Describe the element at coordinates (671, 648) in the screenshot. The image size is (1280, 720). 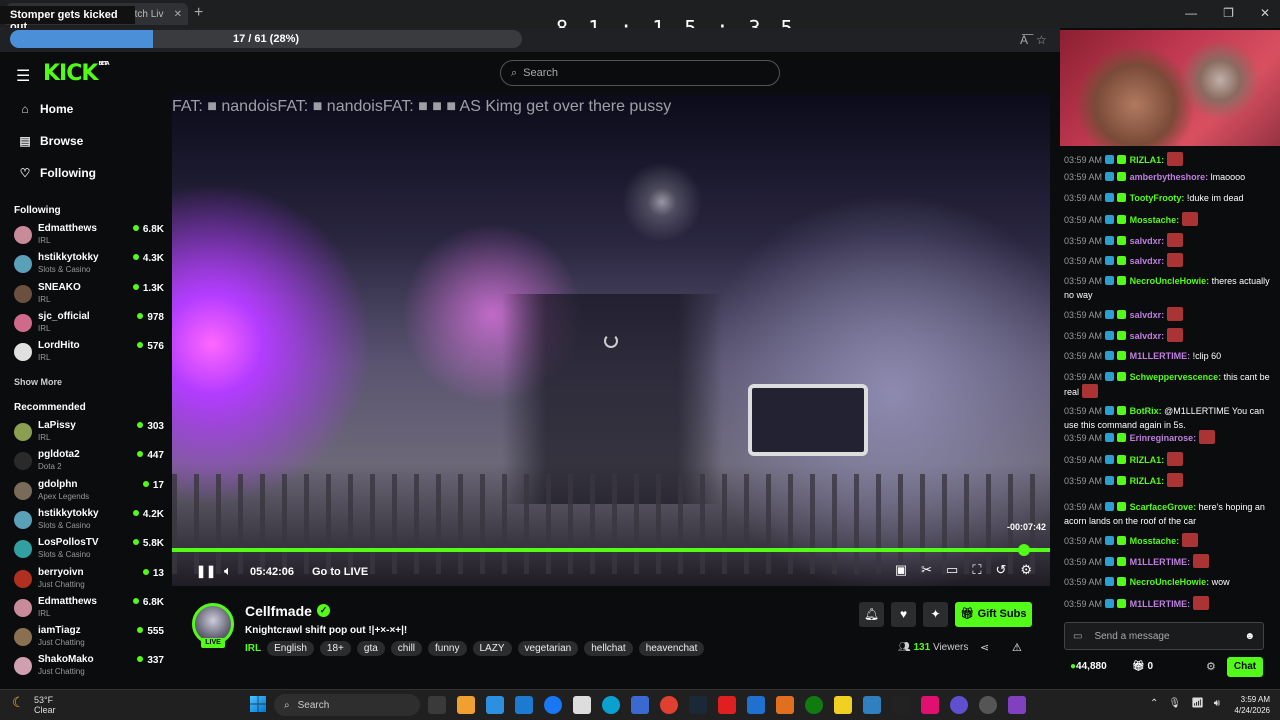
I see `stream-tag: heavenchat` at that location.